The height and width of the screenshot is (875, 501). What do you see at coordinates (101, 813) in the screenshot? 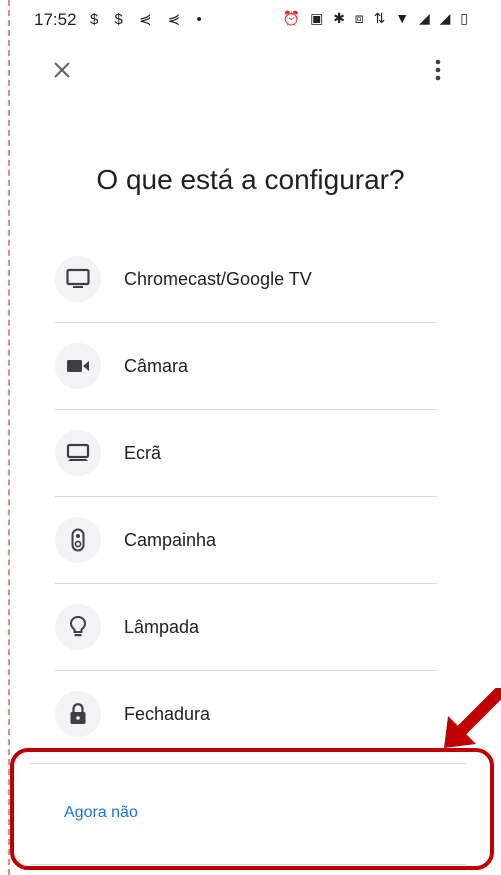
I see `not-now-button: Agora não` at bounding box center [101, 813].